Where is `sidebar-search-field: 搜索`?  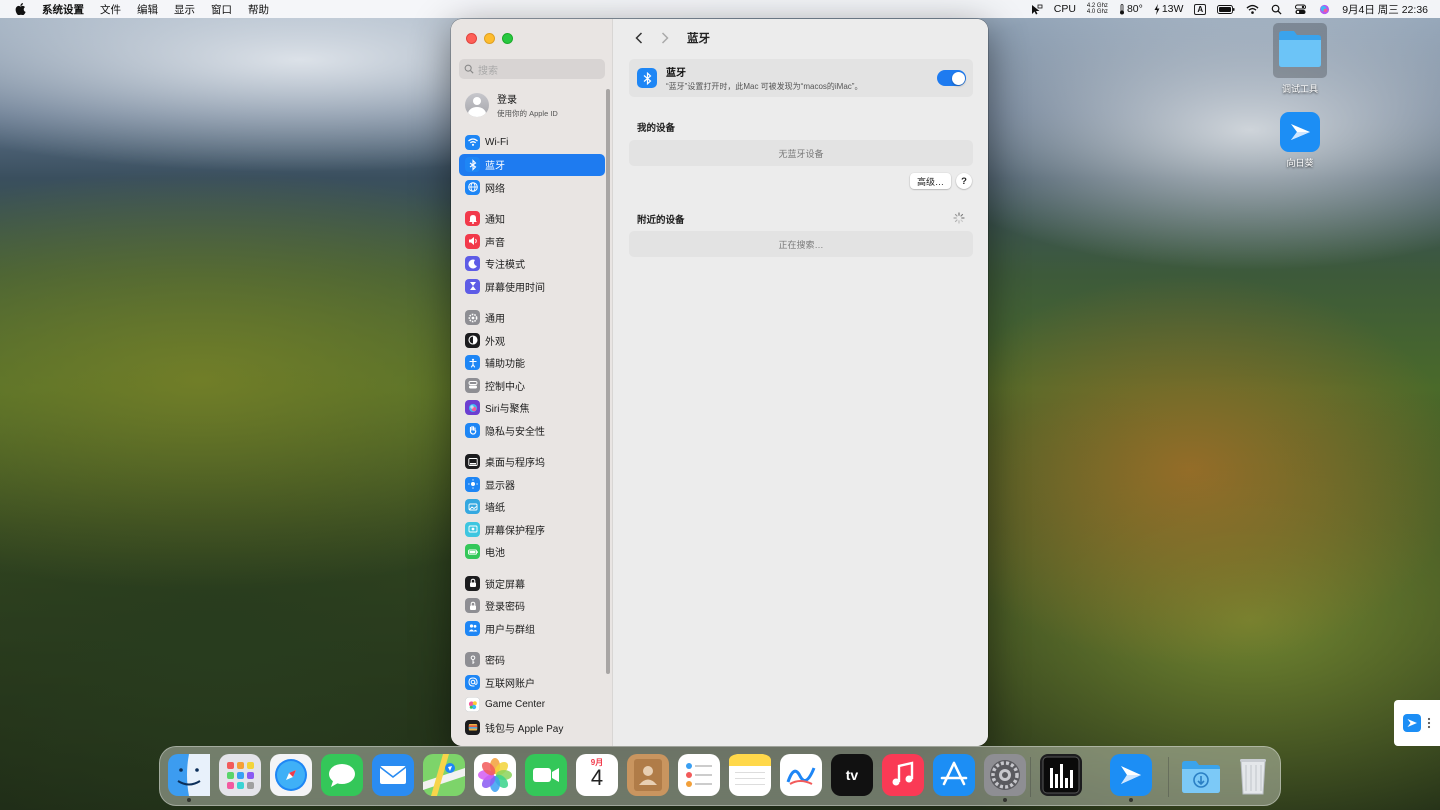 sidebar-search-field: 搜索 is located at coordinates (532, 69).